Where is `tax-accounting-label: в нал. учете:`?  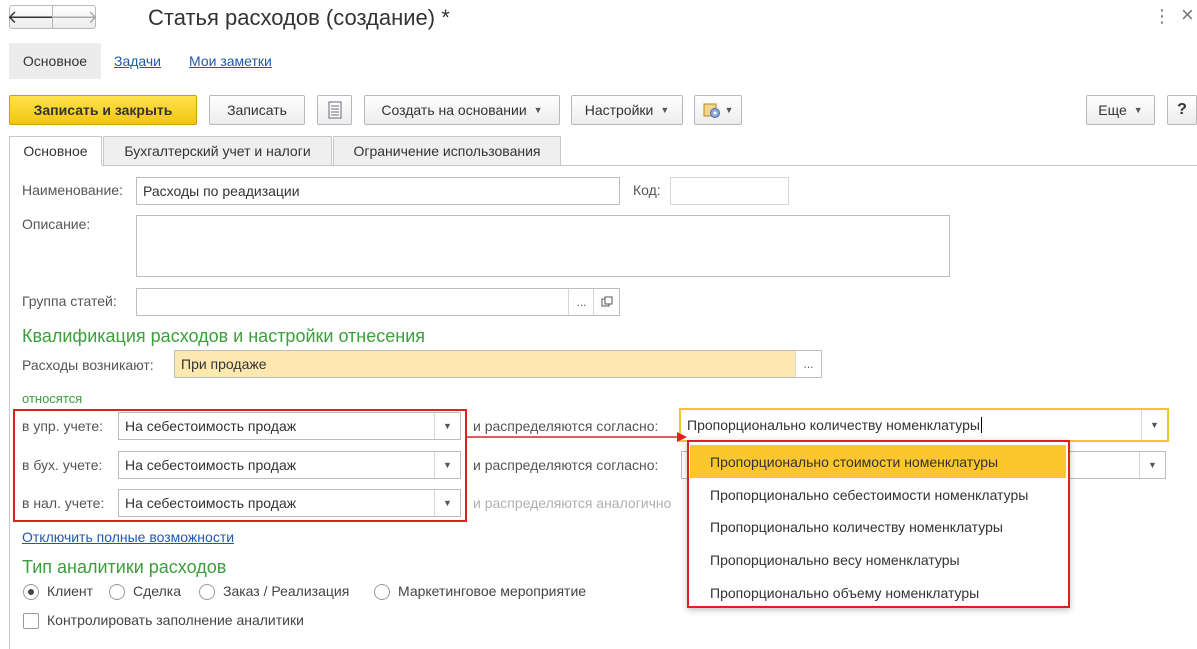 tax-accounting-label: в нал. учете: is located at coordinates (63, 503).